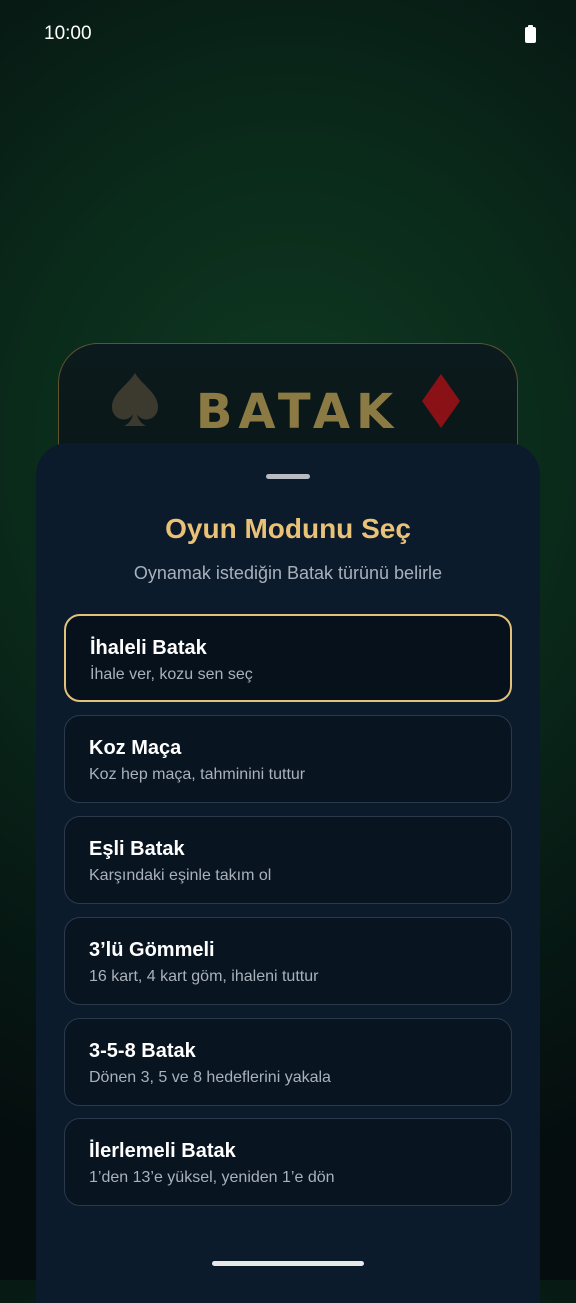 The image size is (576, 1303). What do you see at coordinates (441, 401) in the screenshot?
I see `diamond-icon` at bounding box center [441, 401].